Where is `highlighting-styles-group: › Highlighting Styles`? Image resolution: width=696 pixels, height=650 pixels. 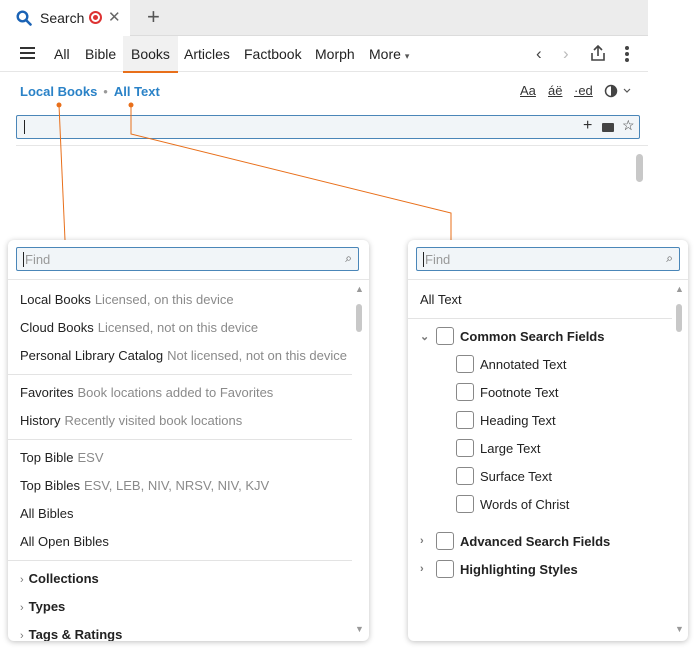
highlighting-styles-group: › Highlighting Styles is located at coordinates (499, 569).